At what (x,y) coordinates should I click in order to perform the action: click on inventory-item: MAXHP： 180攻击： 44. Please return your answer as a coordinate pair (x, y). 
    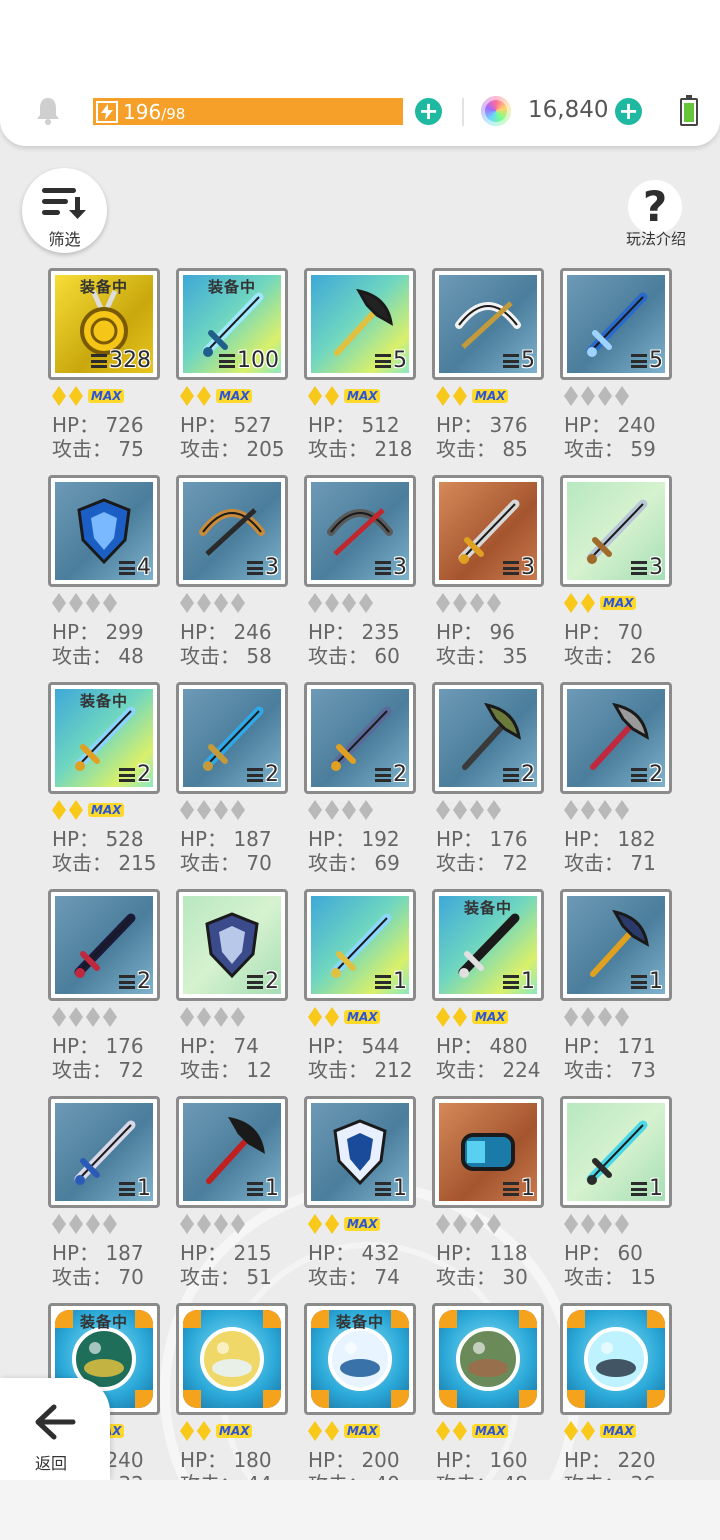
    Looking at the image, I should click on (240, 1391).